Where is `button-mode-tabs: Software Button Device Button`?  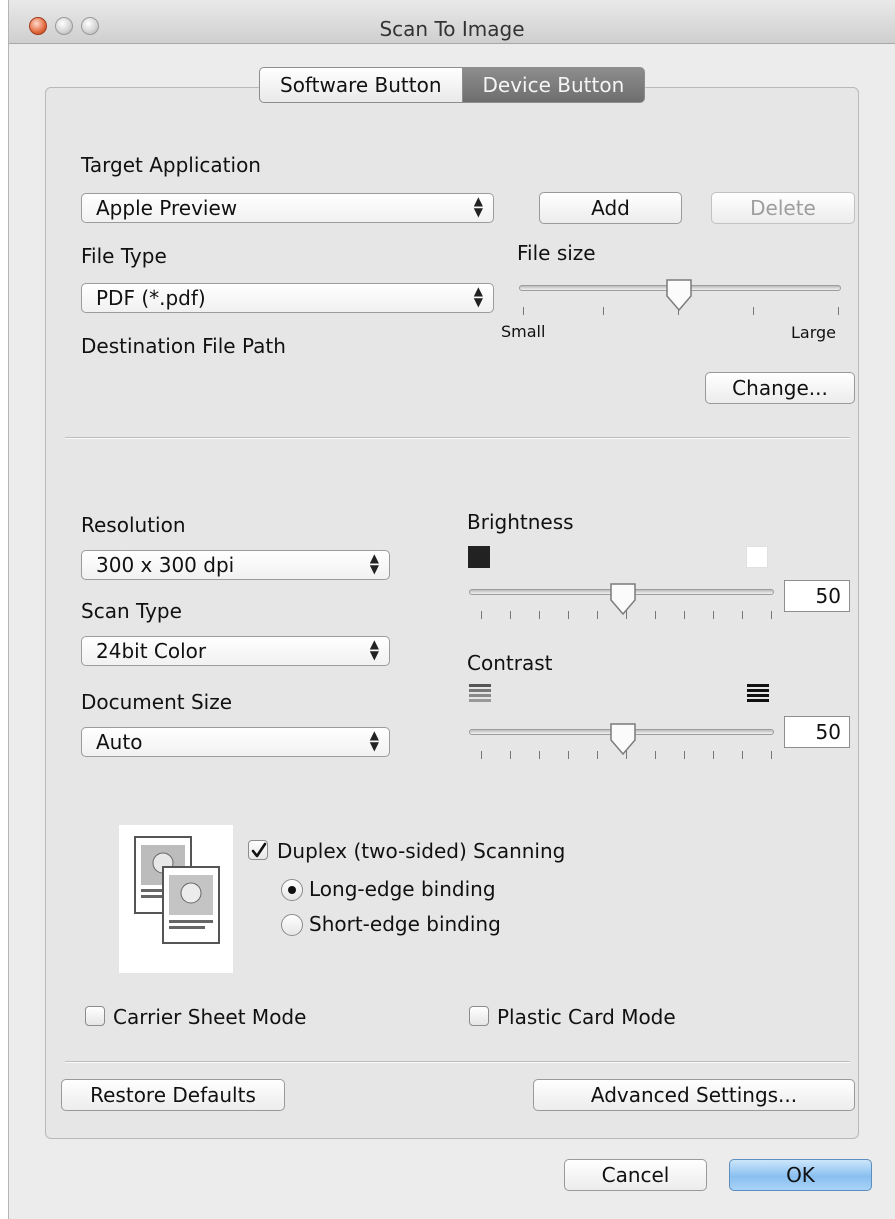
button-mode-tabs: Software Button Device Button is located at coordinates (452, 85).